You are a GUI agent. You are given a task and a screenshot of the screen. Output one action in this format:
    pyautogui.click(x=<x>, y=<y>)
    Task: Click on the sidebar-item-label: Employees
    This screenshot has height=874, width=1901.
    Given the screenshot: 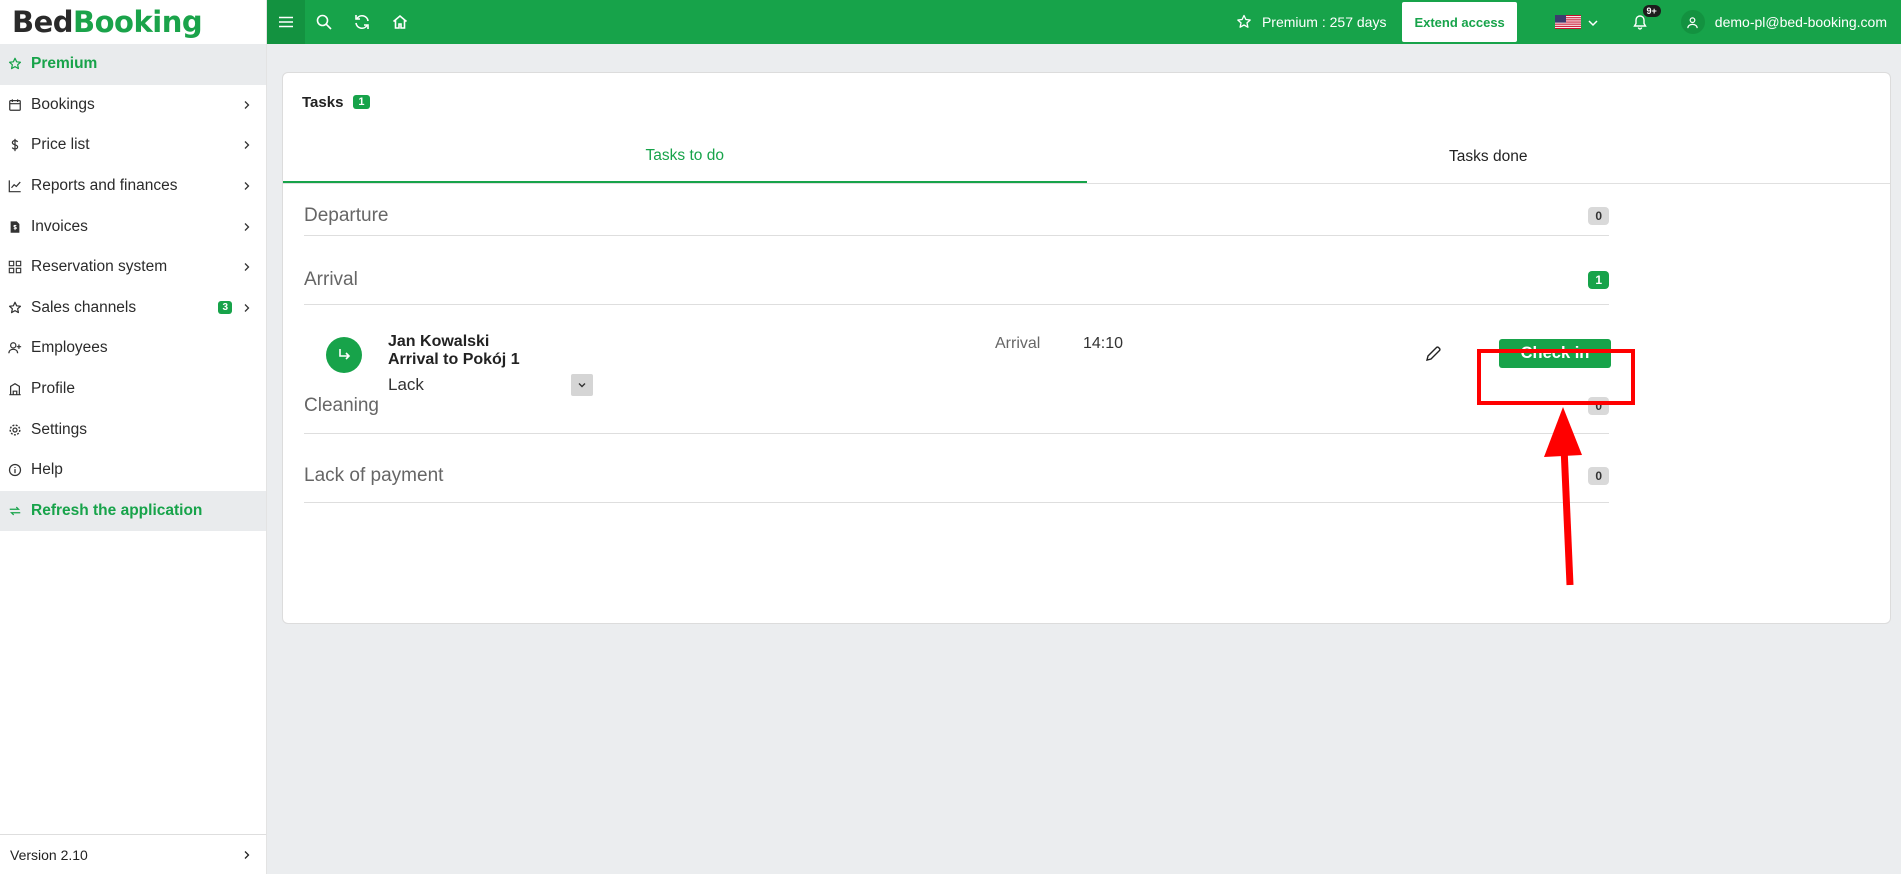 What is the action you would take?
    pyautogui.click(x=69, y=348)
    